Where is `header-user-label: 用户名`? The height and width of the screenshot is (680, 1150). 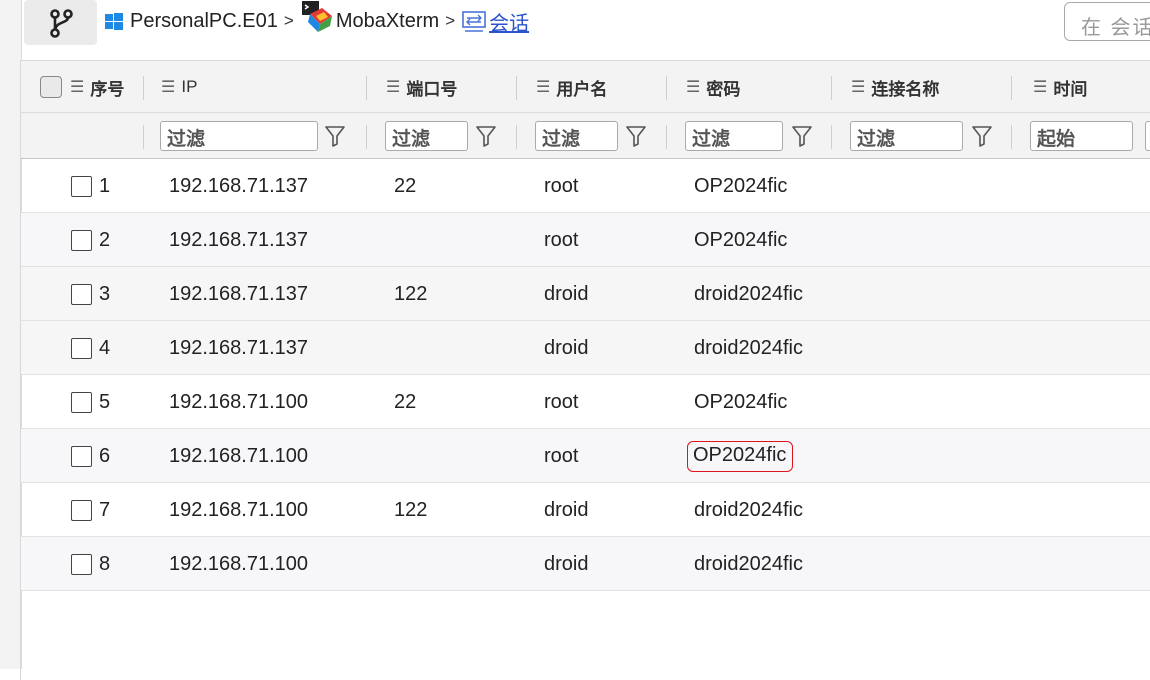 header-user-label: 用户名 is located at coordinates (582, 89).